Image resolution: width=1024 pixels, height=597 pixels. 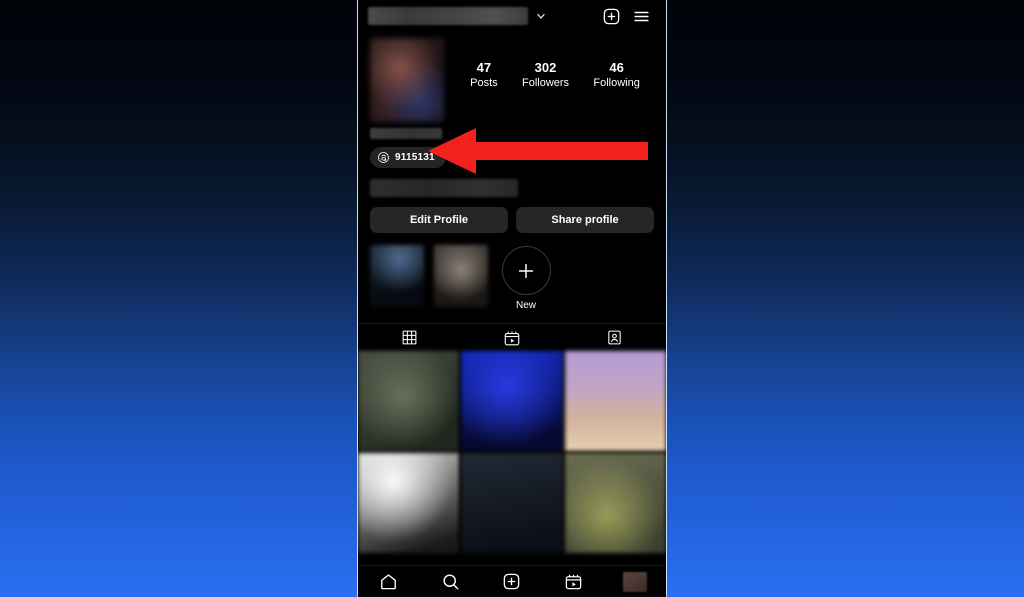 What do you see at coordinates (415, 157) in the screenshot?
I see `threads-count: 9115131` at bounding box center [415, 157].